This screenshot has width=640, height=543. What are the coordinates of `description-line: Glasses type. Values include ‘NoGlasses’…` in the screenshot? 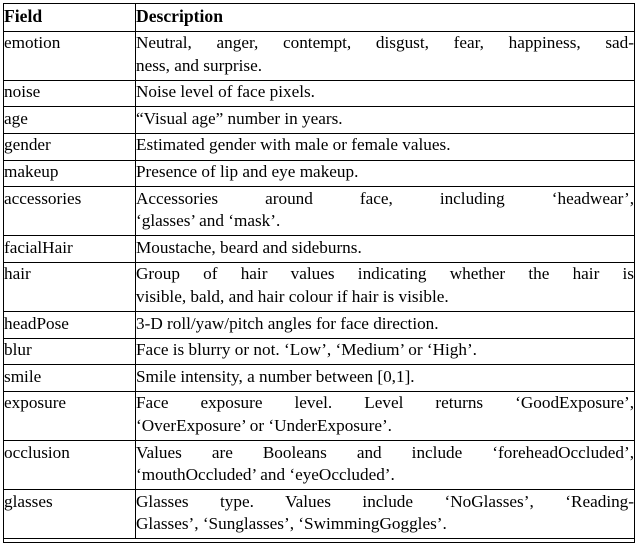 It's located at (385, 501).